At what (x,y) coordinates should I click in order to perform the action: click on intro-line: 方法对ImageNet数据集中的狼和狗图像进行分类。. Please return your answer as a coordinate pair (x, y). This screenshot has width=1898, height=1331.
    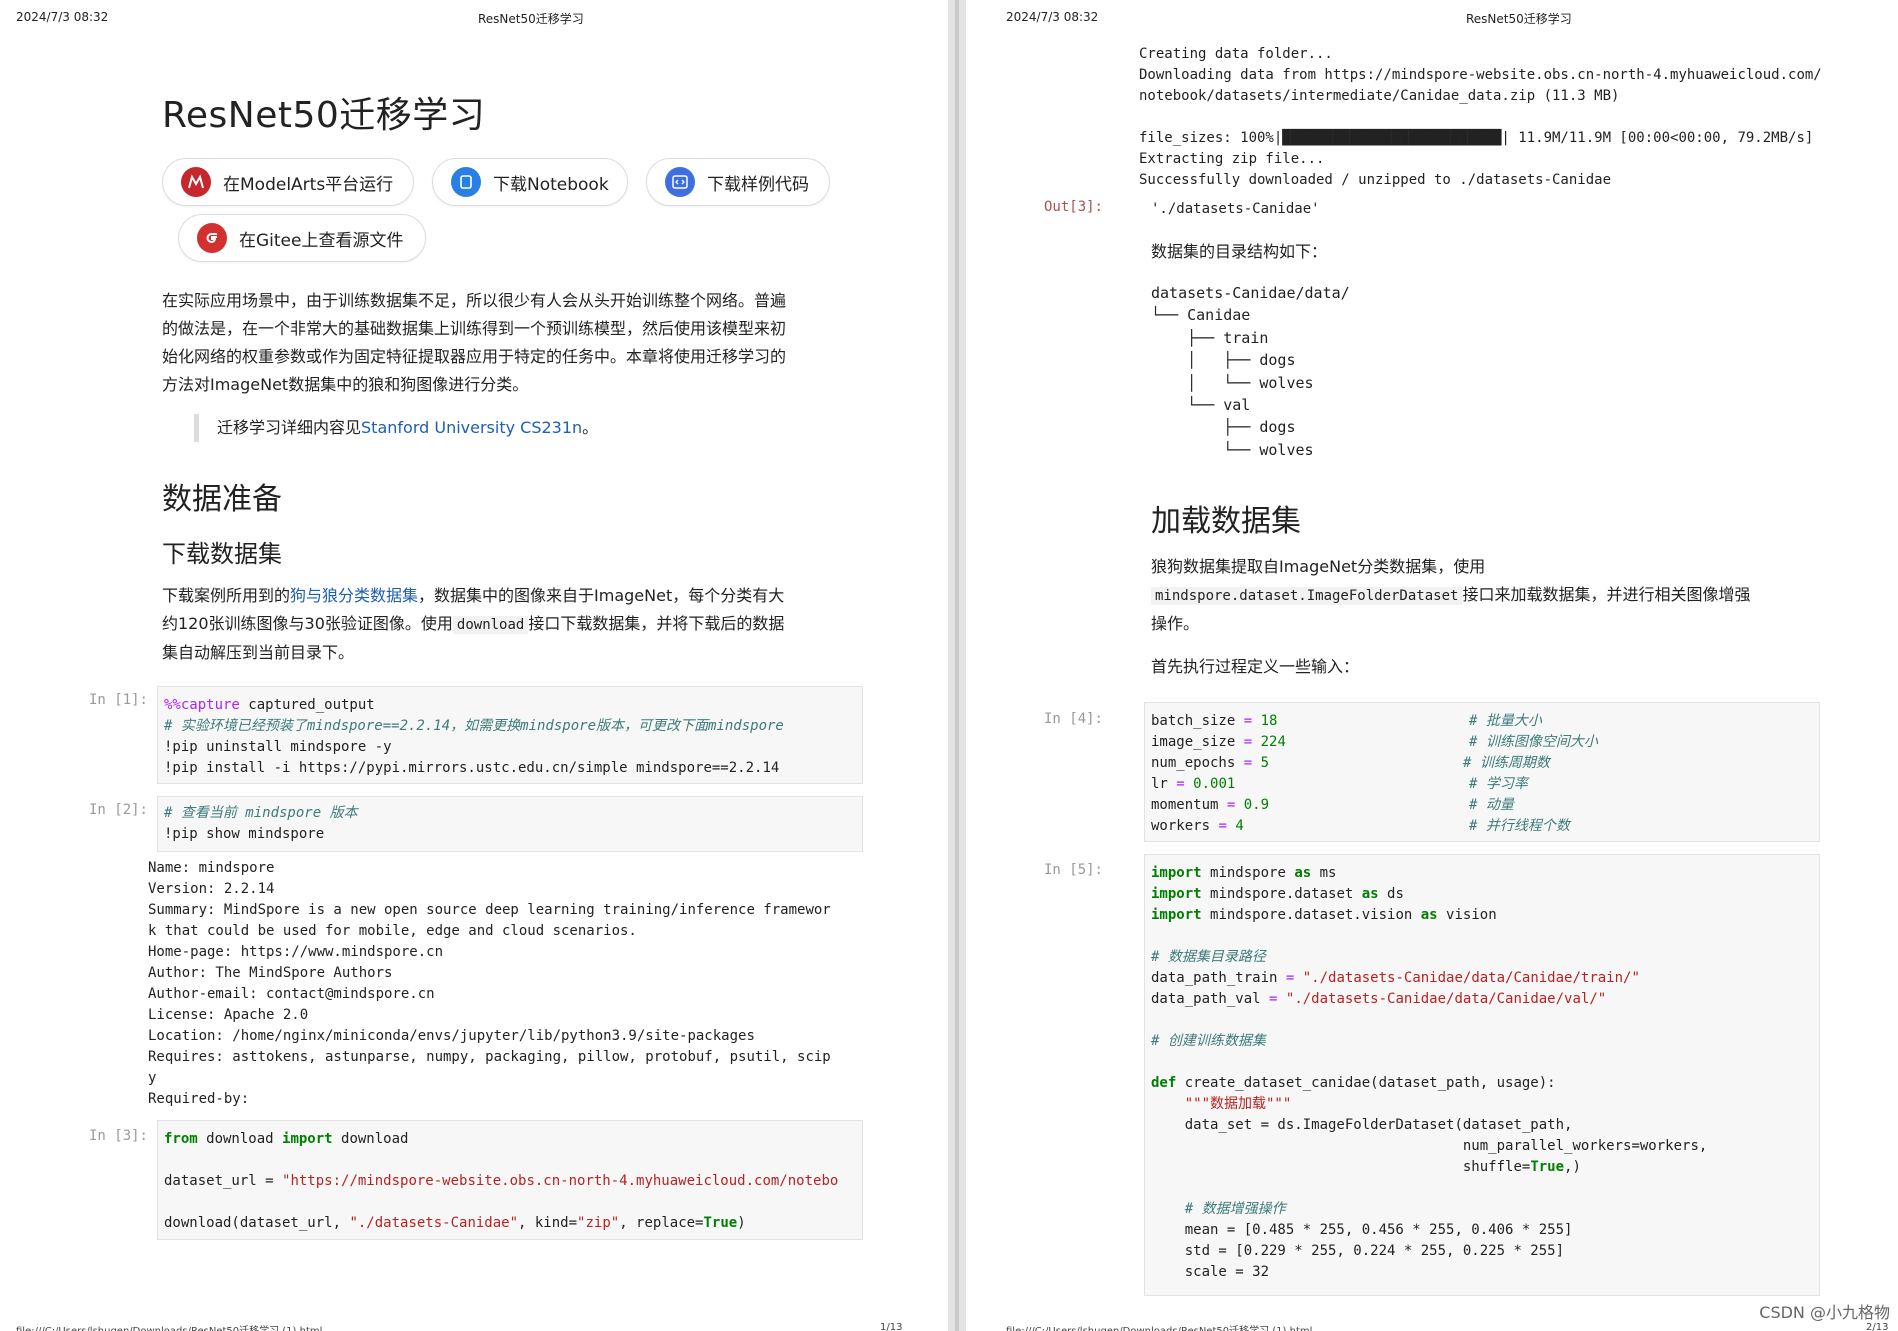
    Looking at the image, I should click on (345, 384).